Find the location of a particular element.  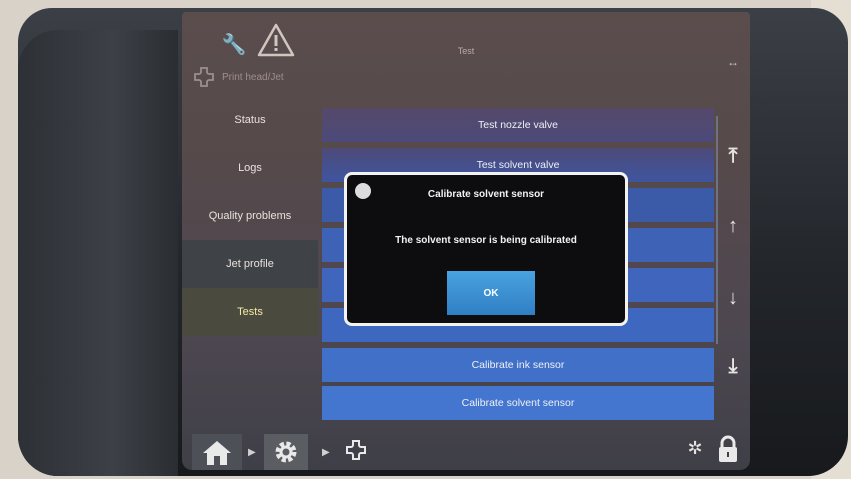

scroll-top-icon: ⤒ is located at coordinates (733, 156).